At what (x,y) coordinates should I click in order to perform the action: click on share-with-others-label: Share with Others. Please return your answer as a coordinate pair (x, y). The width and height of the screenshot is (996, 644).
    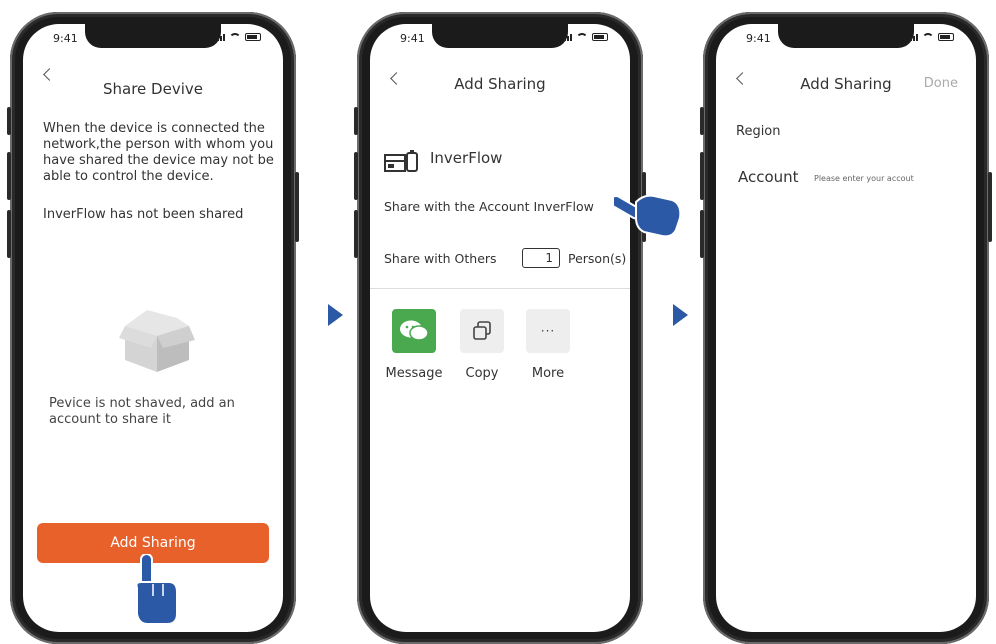
    Looking at the image, I should click on (440, 258).